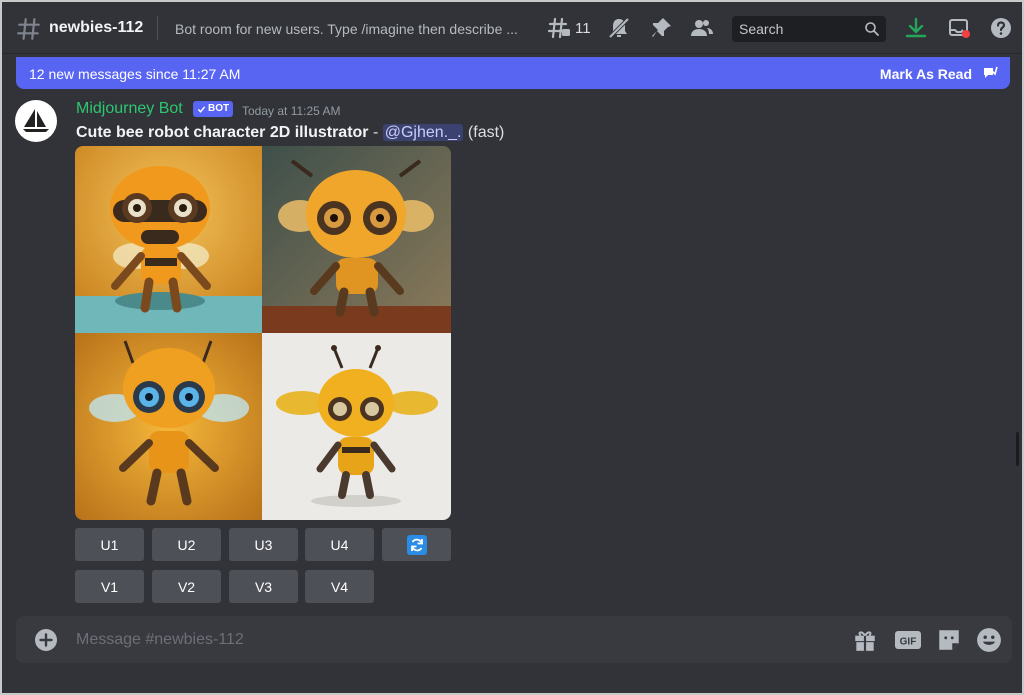  What do you see at coordinates (872, 29) in the screenshot?
I see `search-icon` at bounding box center [872, 29].